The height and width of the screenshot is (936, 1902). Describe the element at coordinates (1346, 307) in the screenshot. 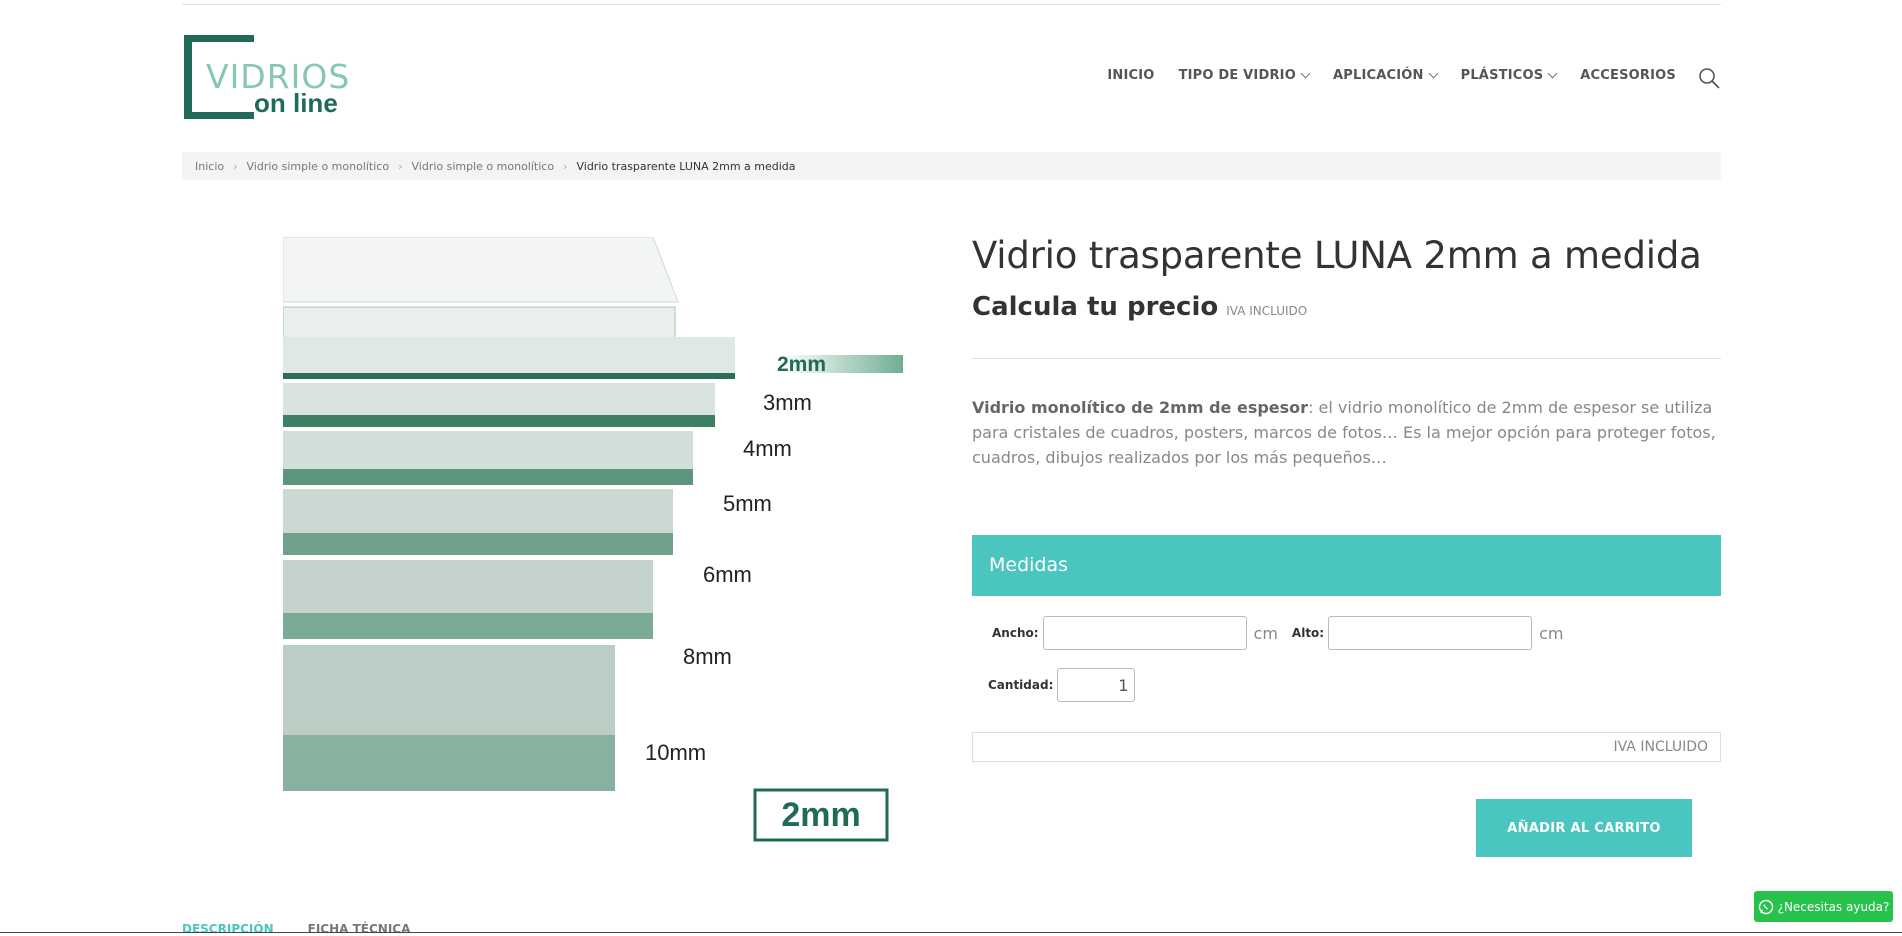

I see `price-line: Calcula tu precio IVA INCLUIDO` at that location.